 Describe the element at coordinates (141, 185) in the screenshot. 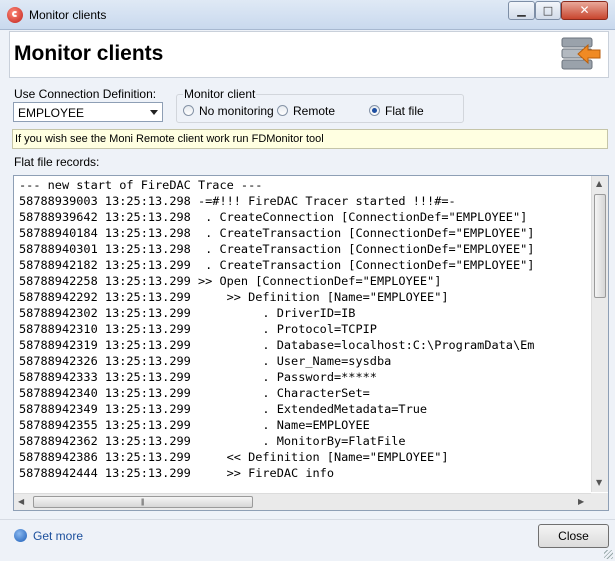

I see `log-line: --- new start of FireDAC Trace ---` at that location.